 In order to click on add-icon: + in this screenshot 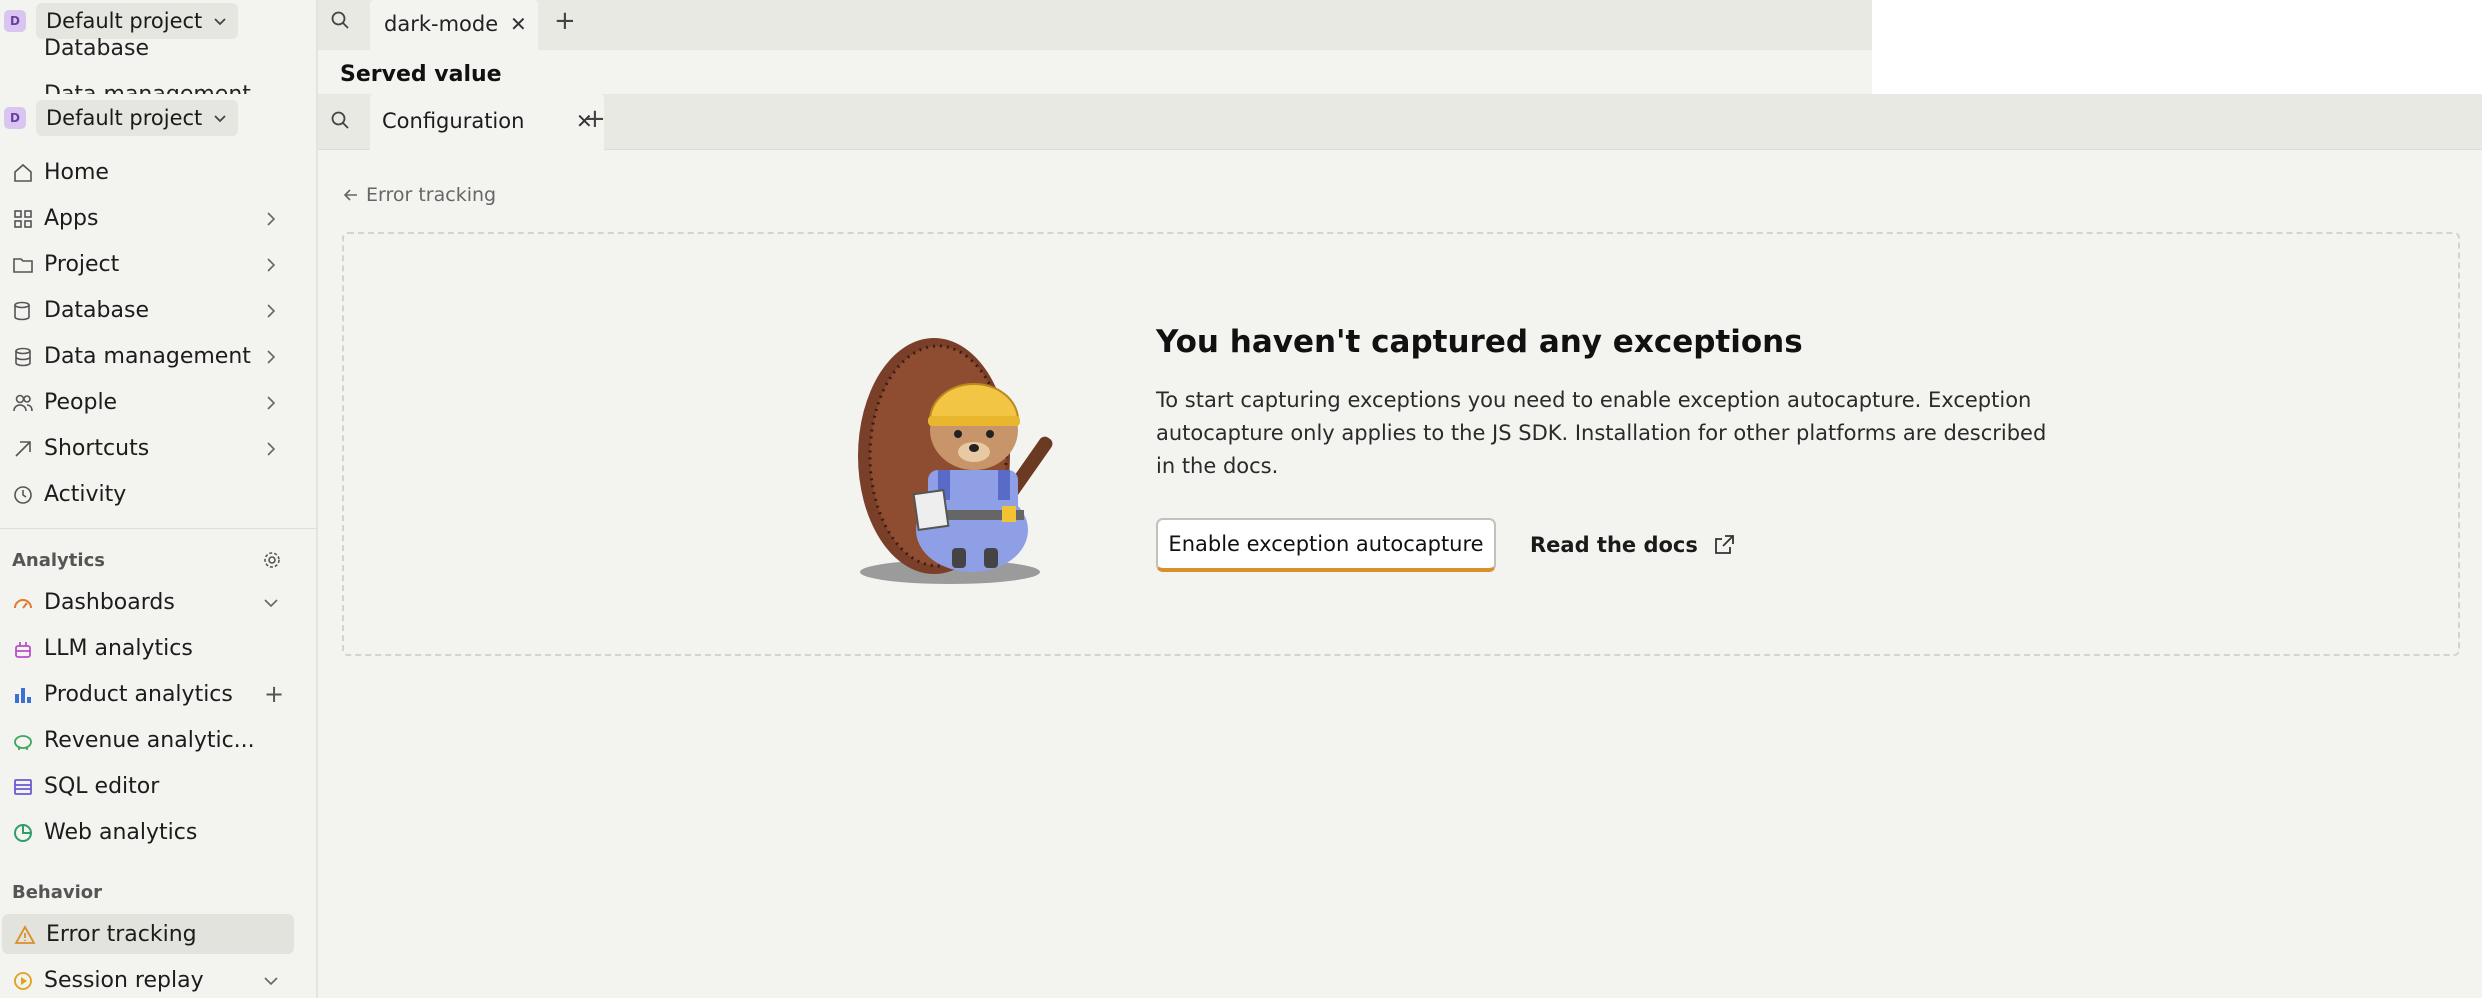, I will do `click(274, 694)`.